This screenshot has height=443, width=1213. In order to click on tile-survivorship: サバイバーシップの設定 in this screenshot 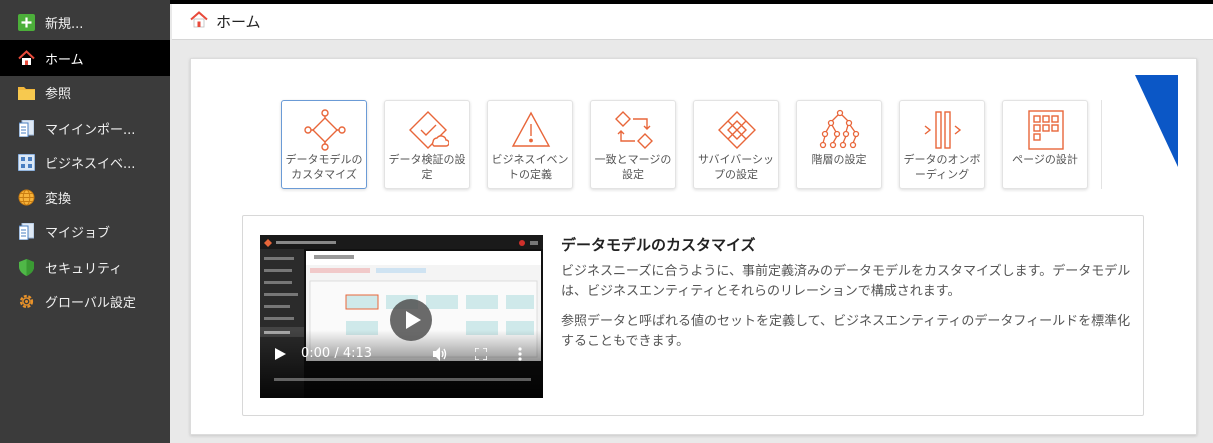, I will do `click(736, 144)`.